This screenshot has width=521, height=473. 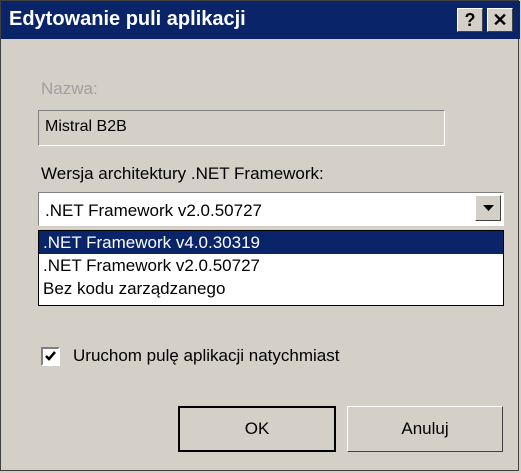 What do you see at coordinates (86, 126) in the screenshot?
I see `name-value: Mistral B2B` at bounding box center [86, 126].